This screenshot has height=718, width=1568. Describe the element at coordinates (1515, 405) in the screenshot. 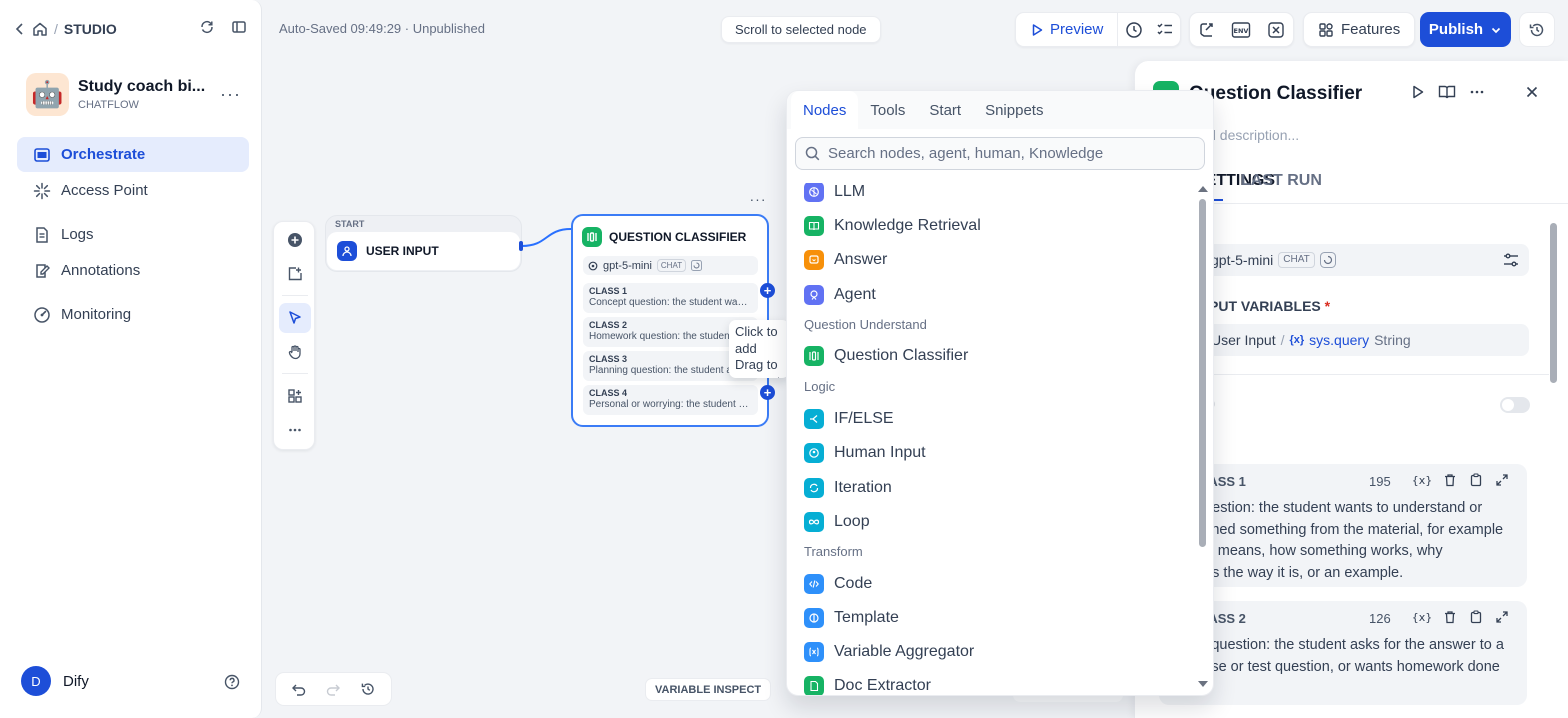

I see `vision-toggle` at that location.